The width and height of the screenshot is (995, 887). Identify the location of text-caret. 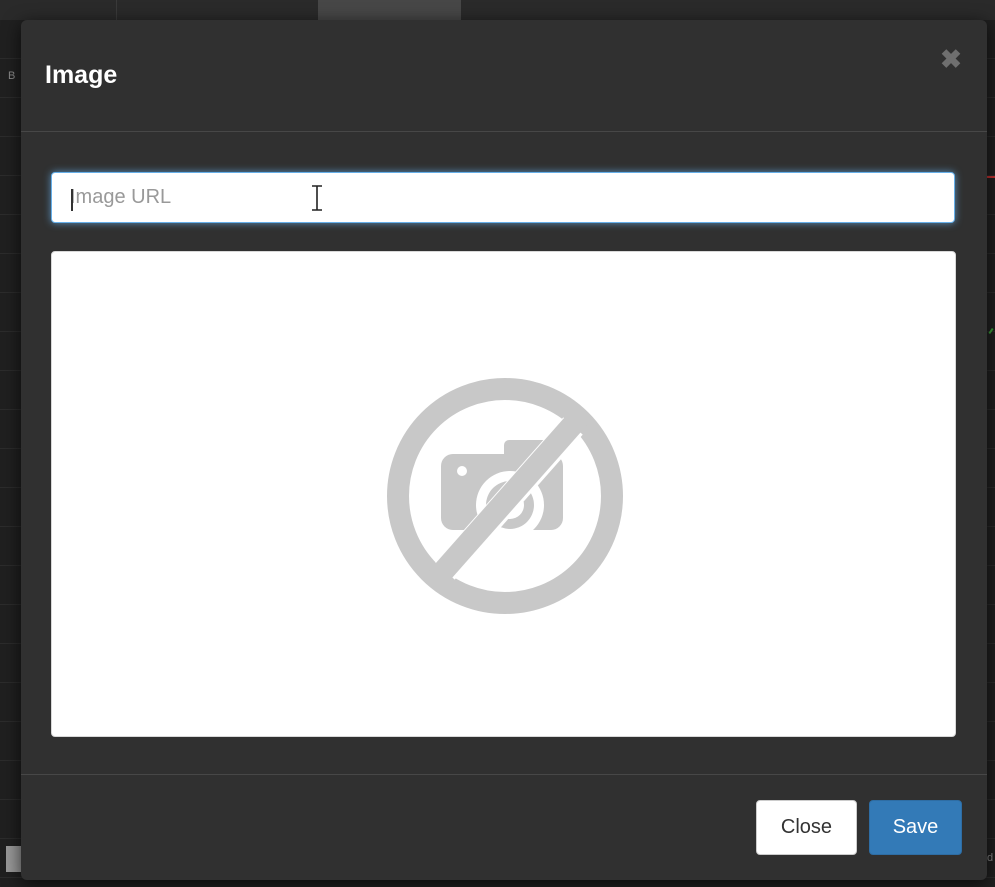
(72, 200).